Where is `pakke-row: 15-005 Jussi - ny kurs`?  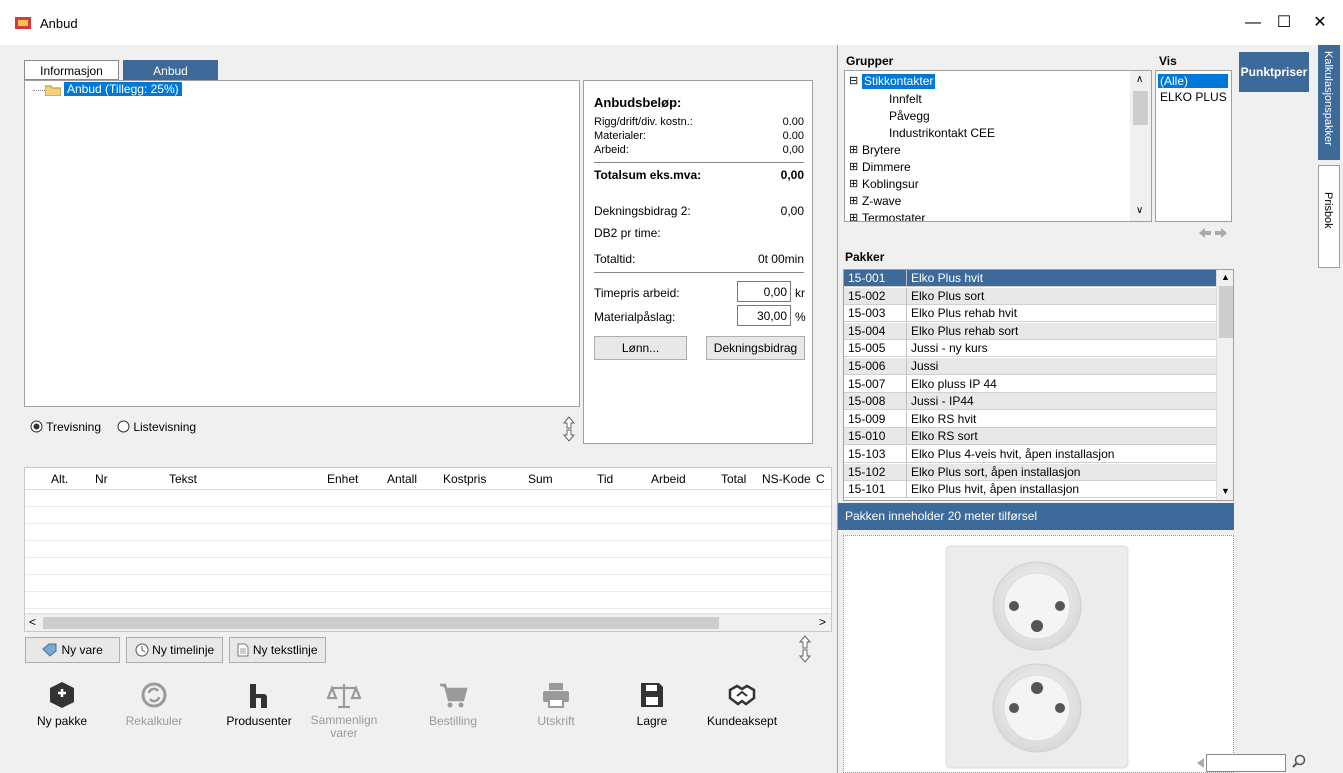
pakke-row: 15-005 Jussi - ny kurs is located at coordinates (1030, 349).